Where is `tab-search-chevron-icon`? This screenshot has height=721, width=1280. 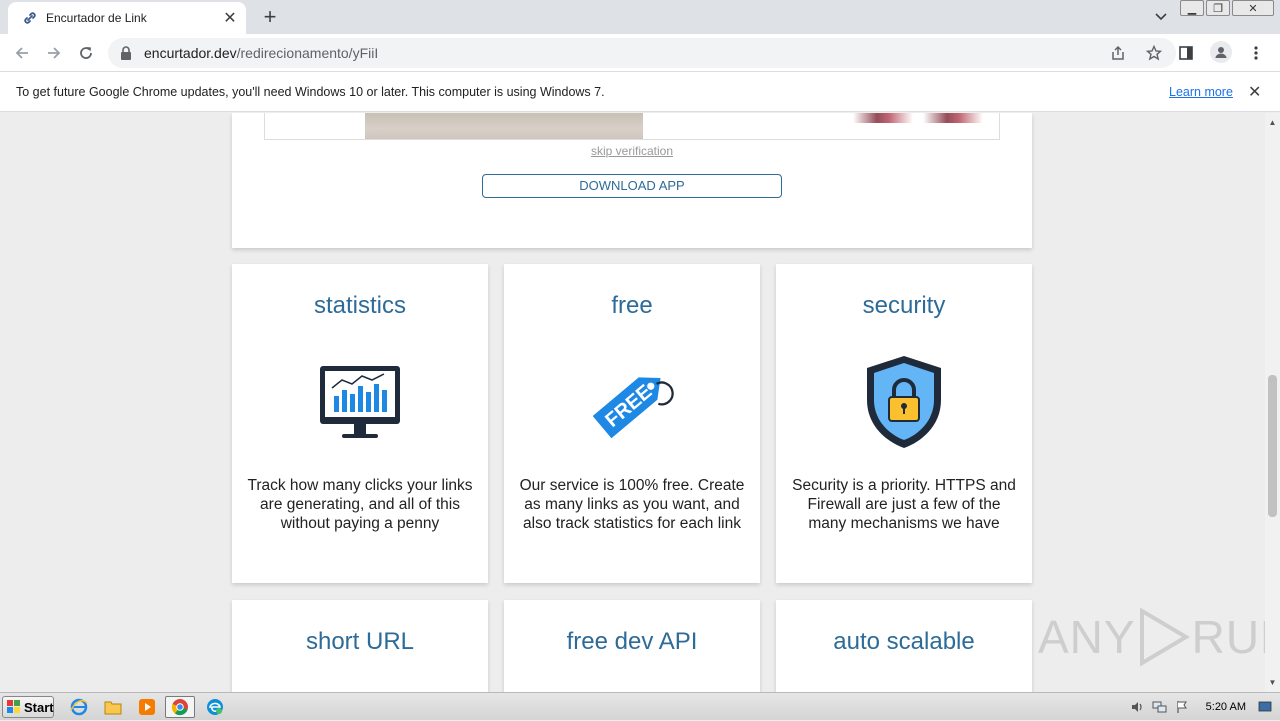 tab-search-chevron-icon is located at coordinates (1161, 17).